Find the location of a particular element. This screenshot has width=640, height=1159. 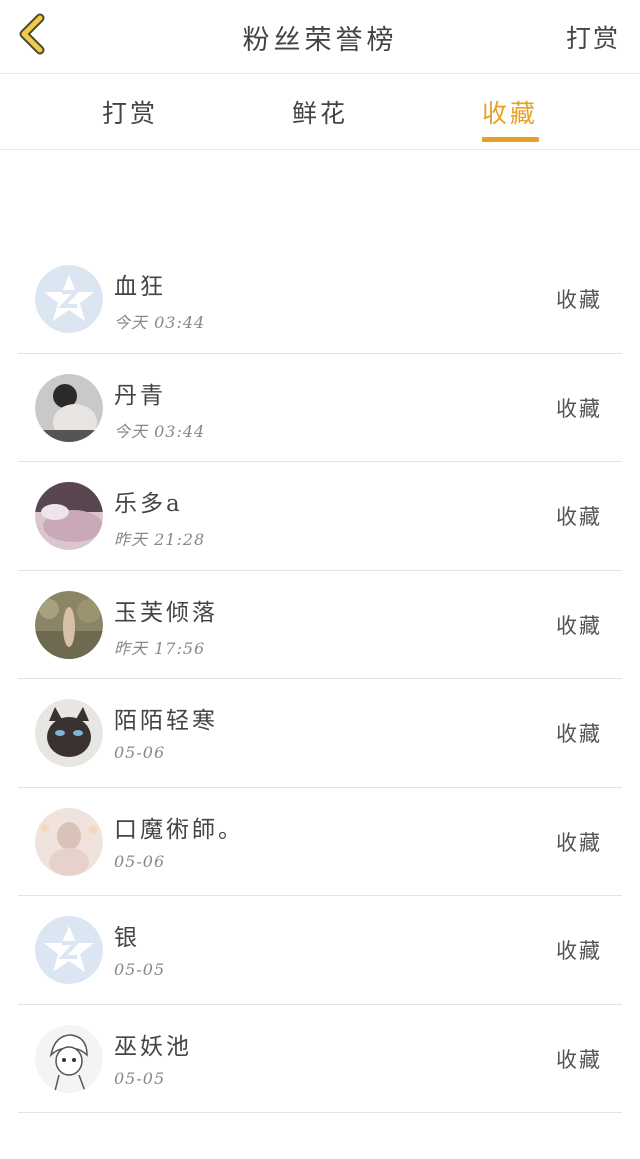

tab-bar: 打赏 鲜花 收藏 is located at coordinates (320, 112).